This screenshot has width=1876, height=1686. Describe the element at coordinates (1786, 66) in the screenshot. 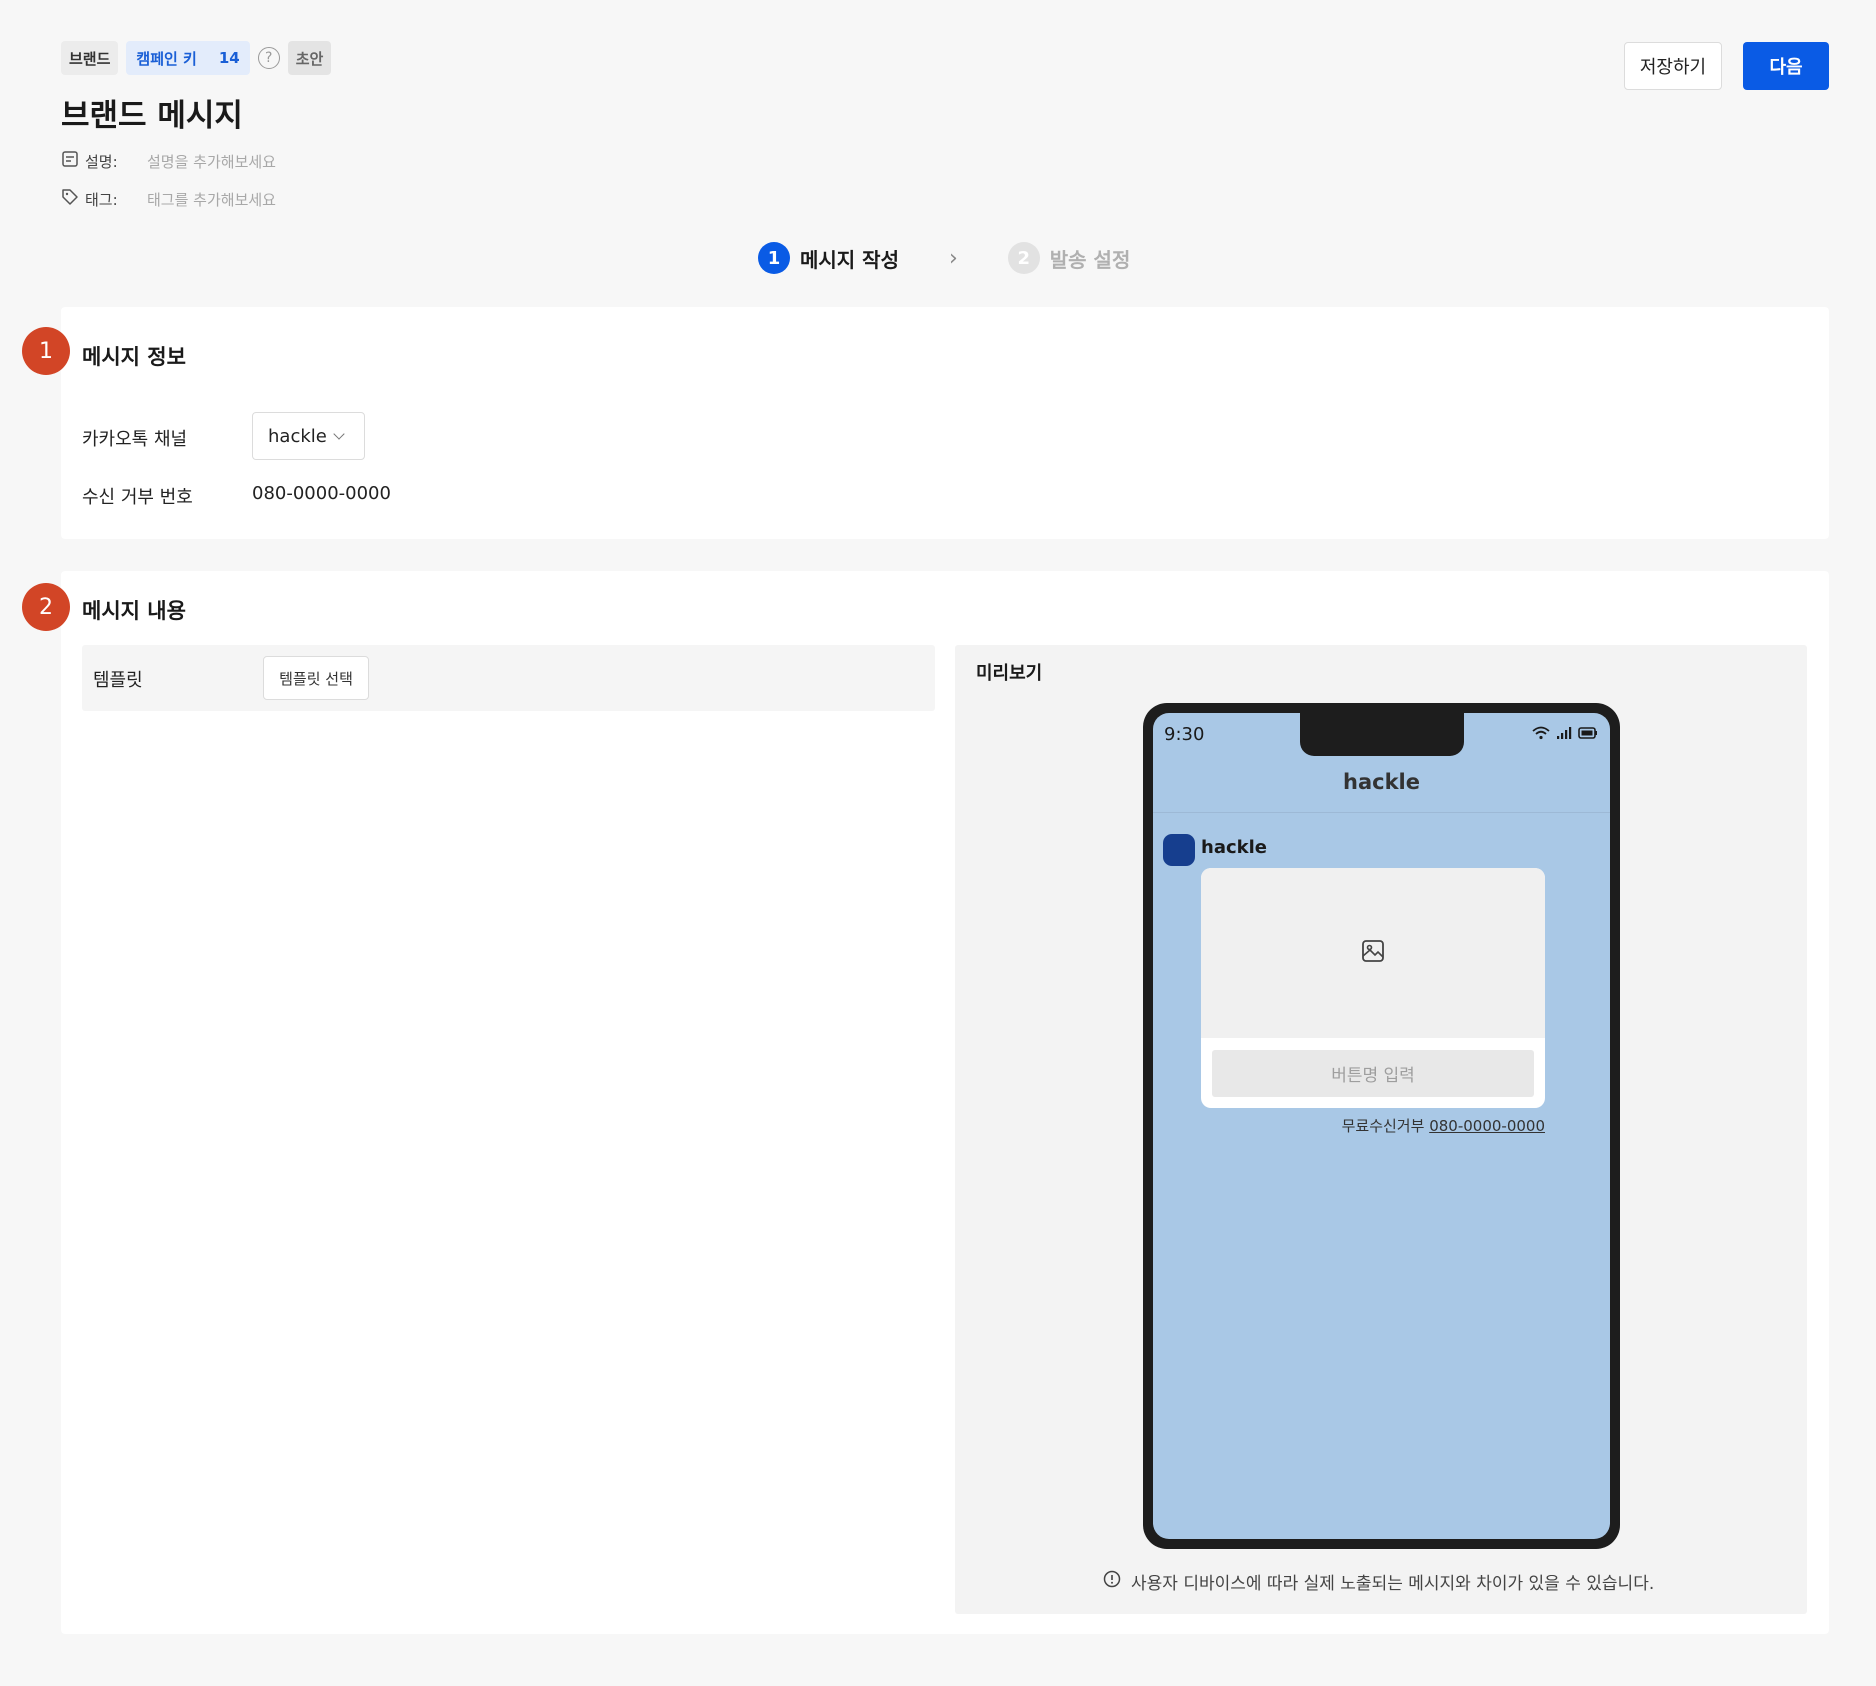

I see `next-button: 다음` at that location.